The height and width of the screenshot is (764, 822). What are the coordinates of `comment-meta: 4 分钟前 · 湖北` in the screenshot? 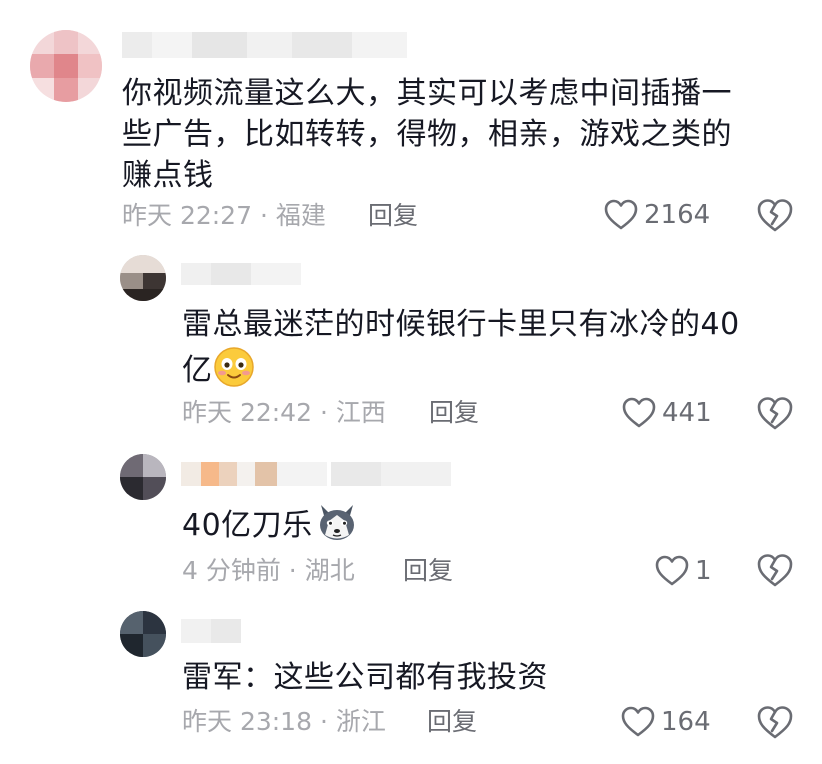 It's located at (268, 570).